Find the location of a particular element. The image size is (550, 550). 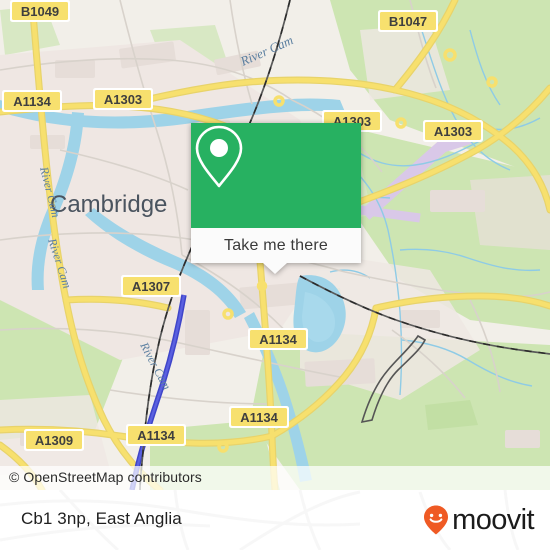

road-shield-label: A1309 is located at coordinates (54, 440).